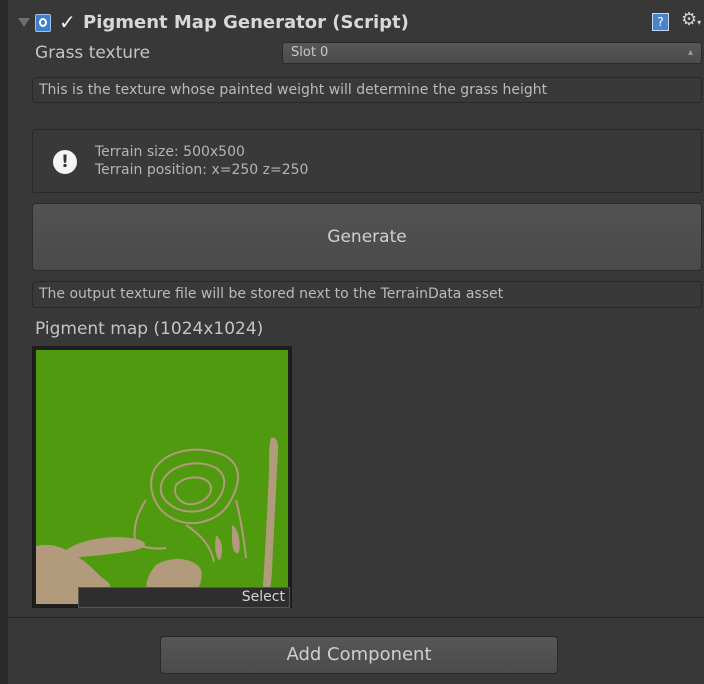 The width and height of the screenshot is (704, 684). What do you see at coordinates (690, 52) in the screenshot?
I see `dropdown-arrows-icon: ▴` at bounding box center [690, 52].